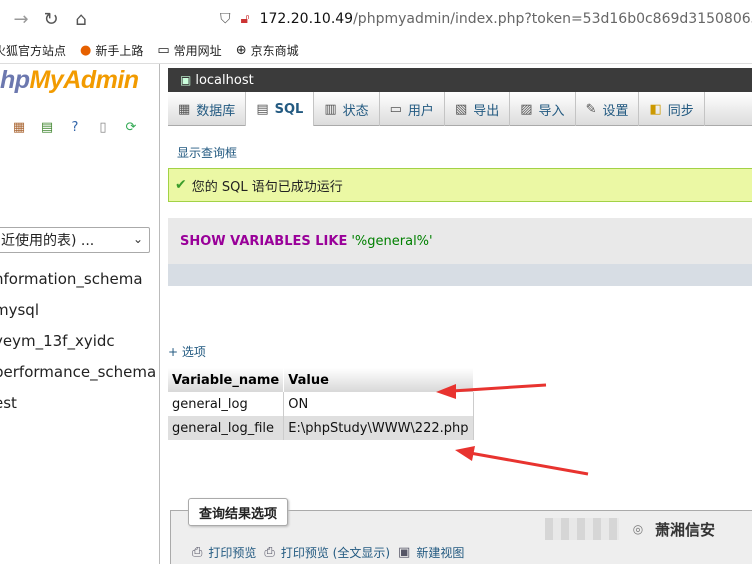 This screenshot has height=564, width=752. Describe the element at coordinates (512, 429) in the screenshot. I see `annotation-arrows` at that location.